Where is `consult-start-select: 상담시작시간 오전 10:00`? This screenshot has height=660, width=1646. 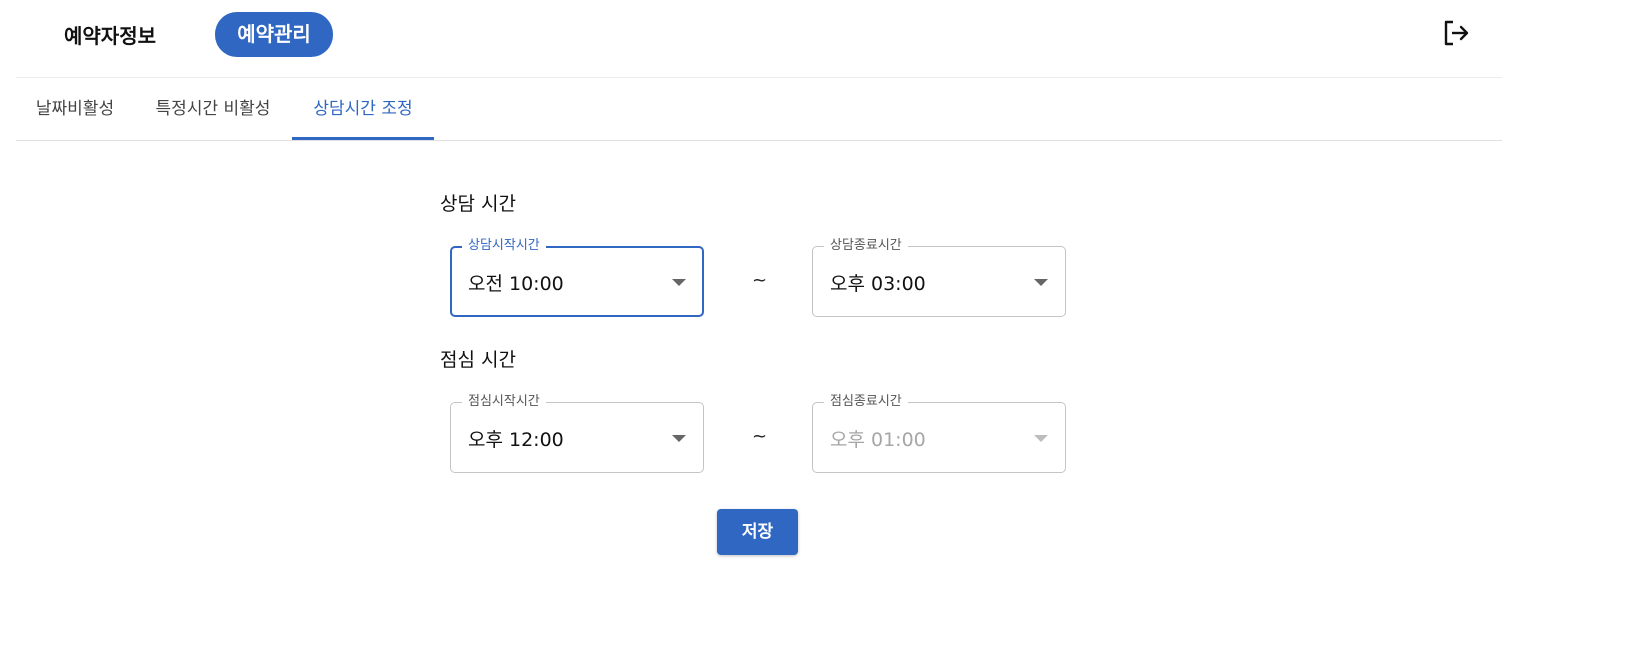 consult-start-select: 상담시작시간 오전 10:00 is located at coordinates (577, 277).